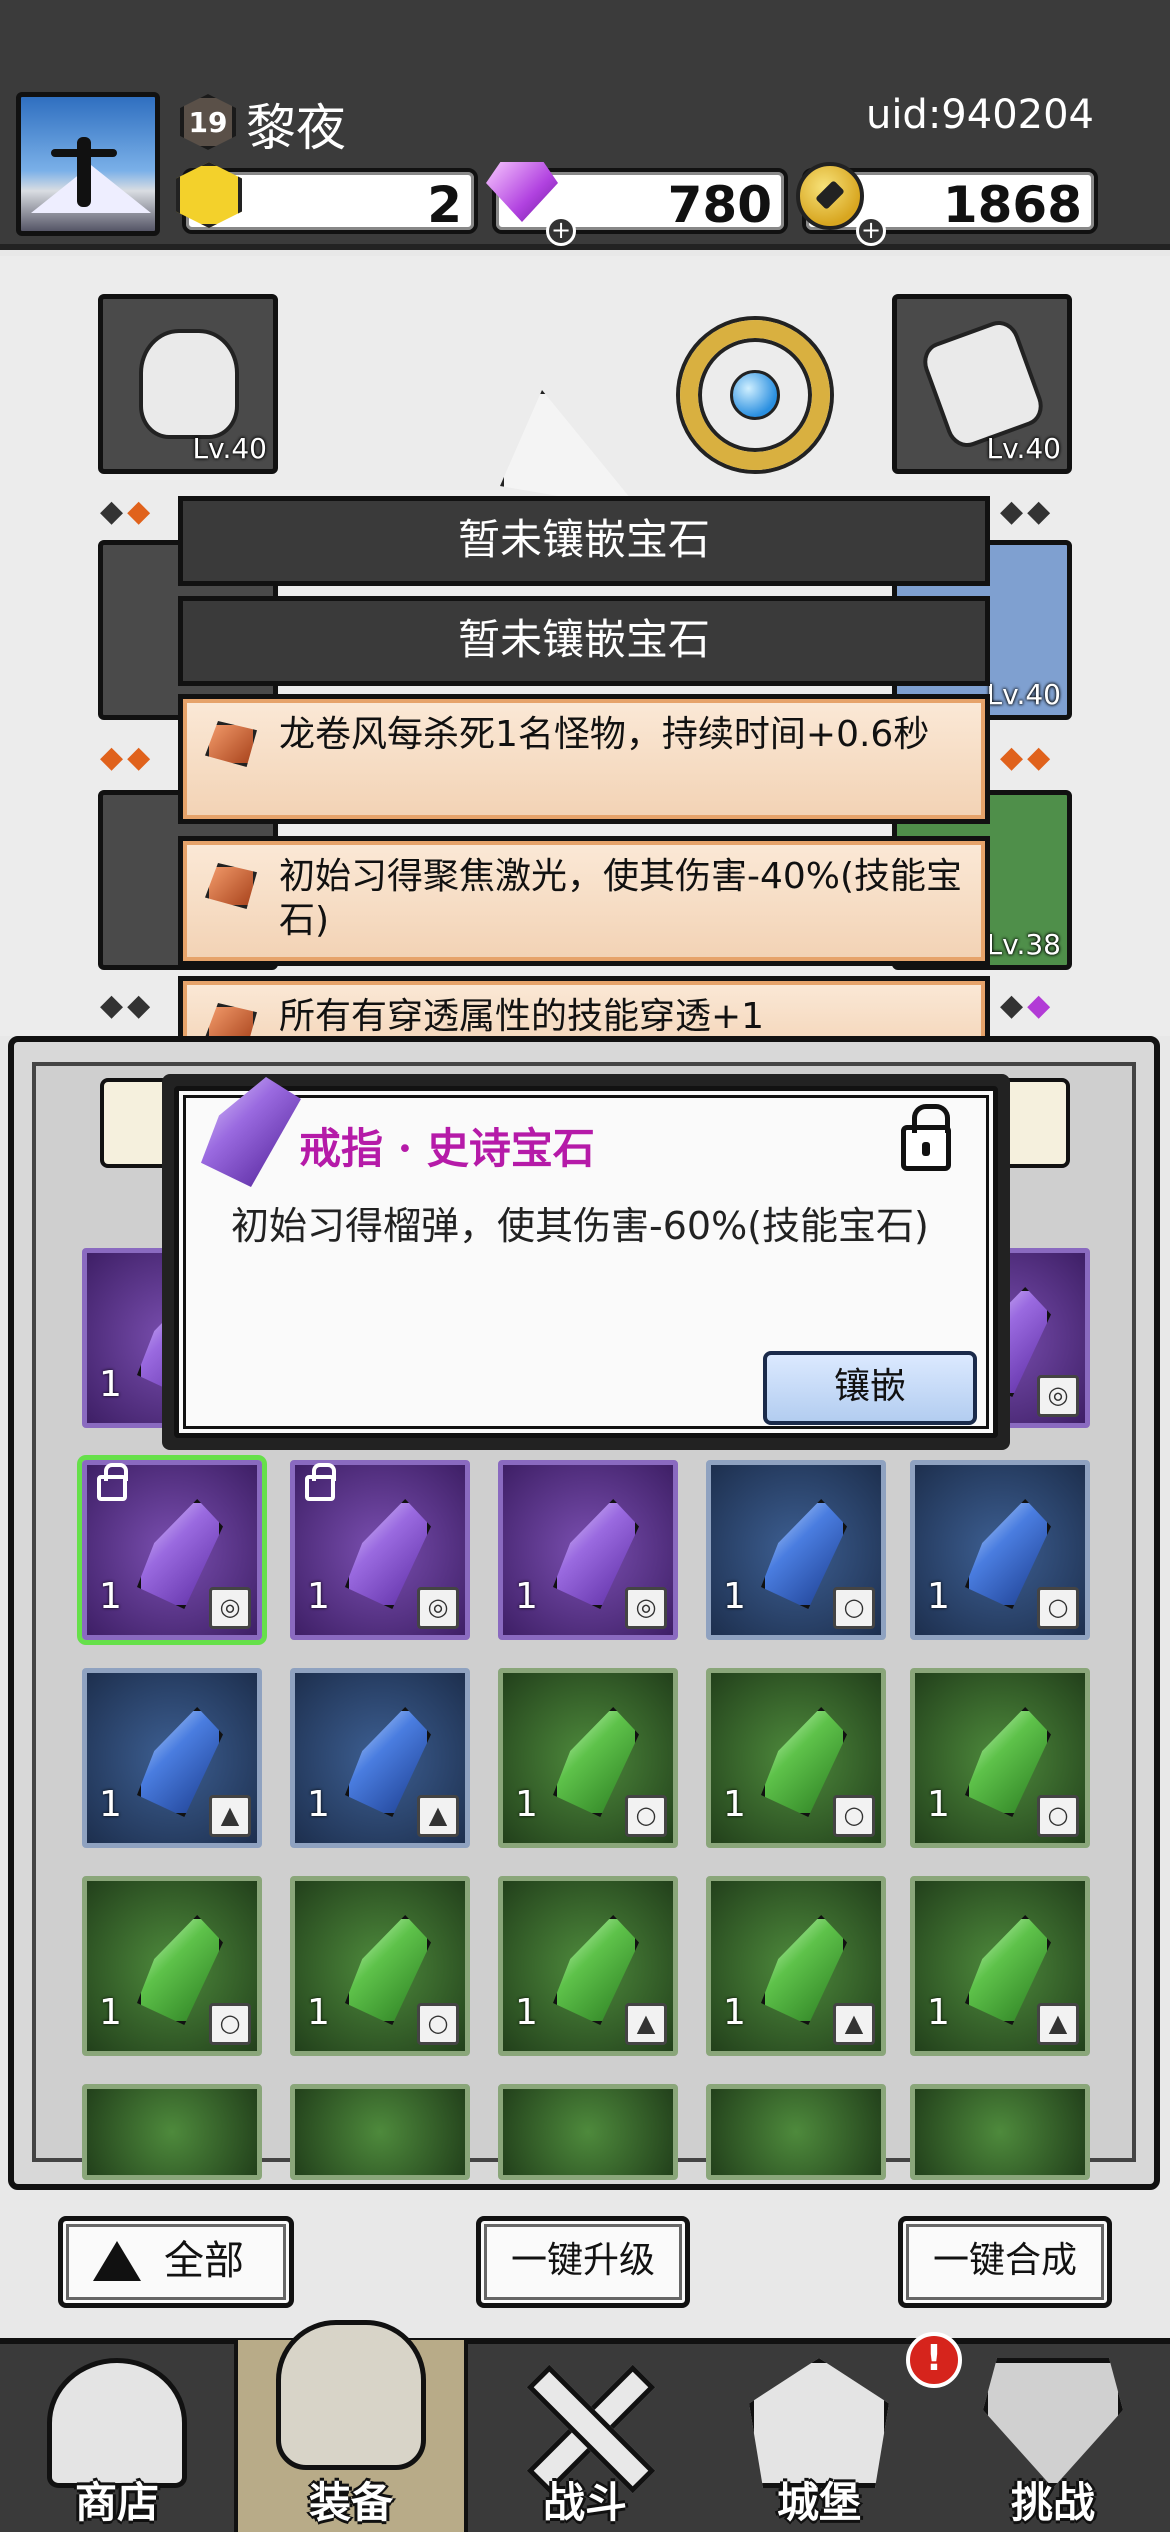 This screenshot has height=2532, width=1170. I want to click on socket-empty-1: 暂未镶嵌宝石, so click(584, 541).